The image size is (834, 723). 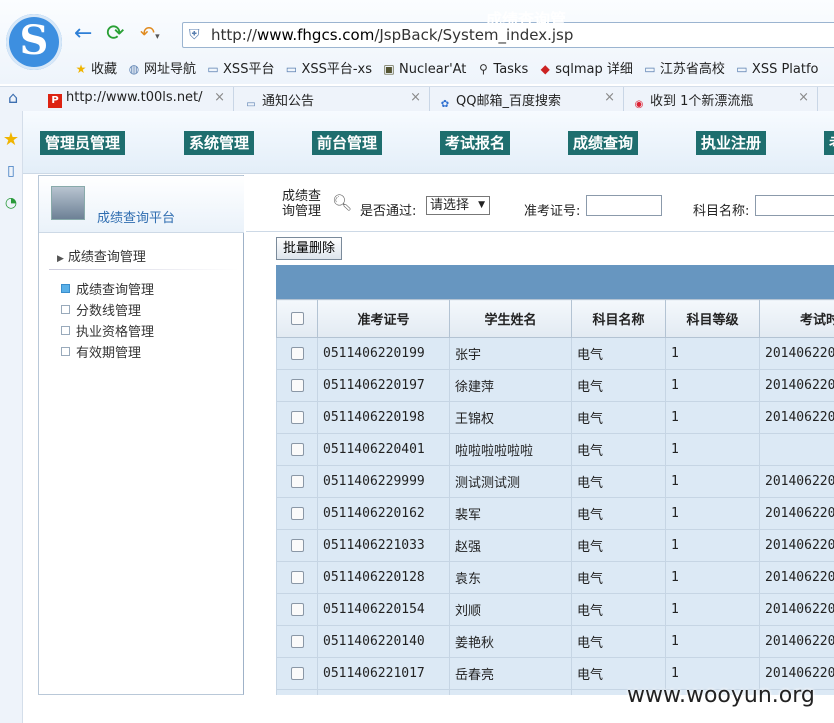 I want to click on sidebar-item: 执业资格管理, so click(x=107, y=330).